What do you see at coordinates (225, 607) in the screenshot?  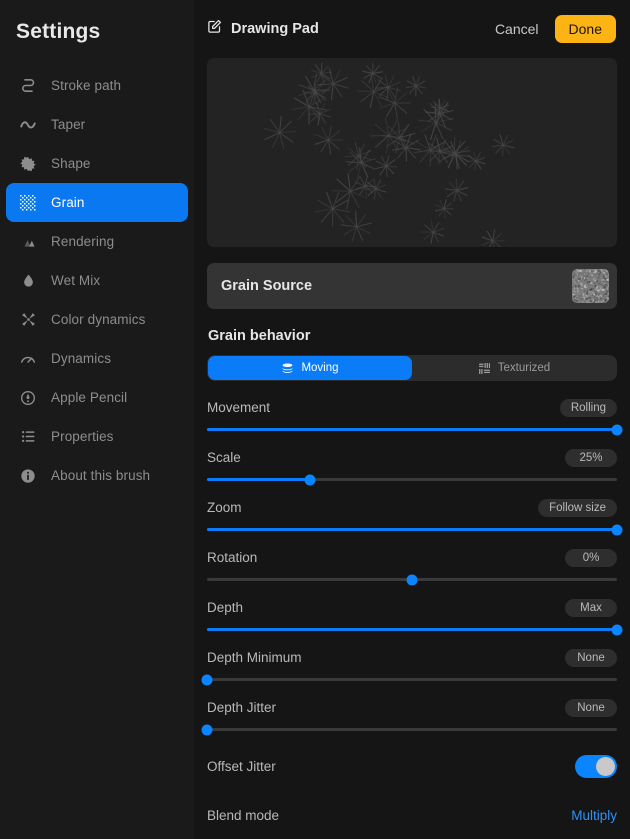 I see `depth-label: Depth` at bounding box center [225, 607].